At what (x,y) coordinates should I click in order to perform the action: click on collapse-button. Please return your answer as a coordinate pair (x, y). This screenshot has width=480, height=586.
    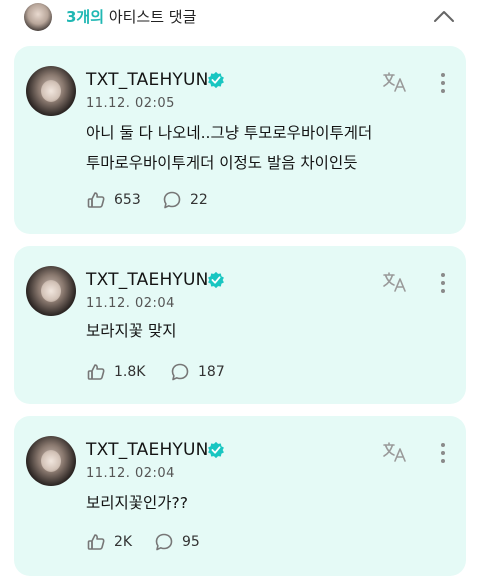
    Looking at the image, I should click on (444, 16).